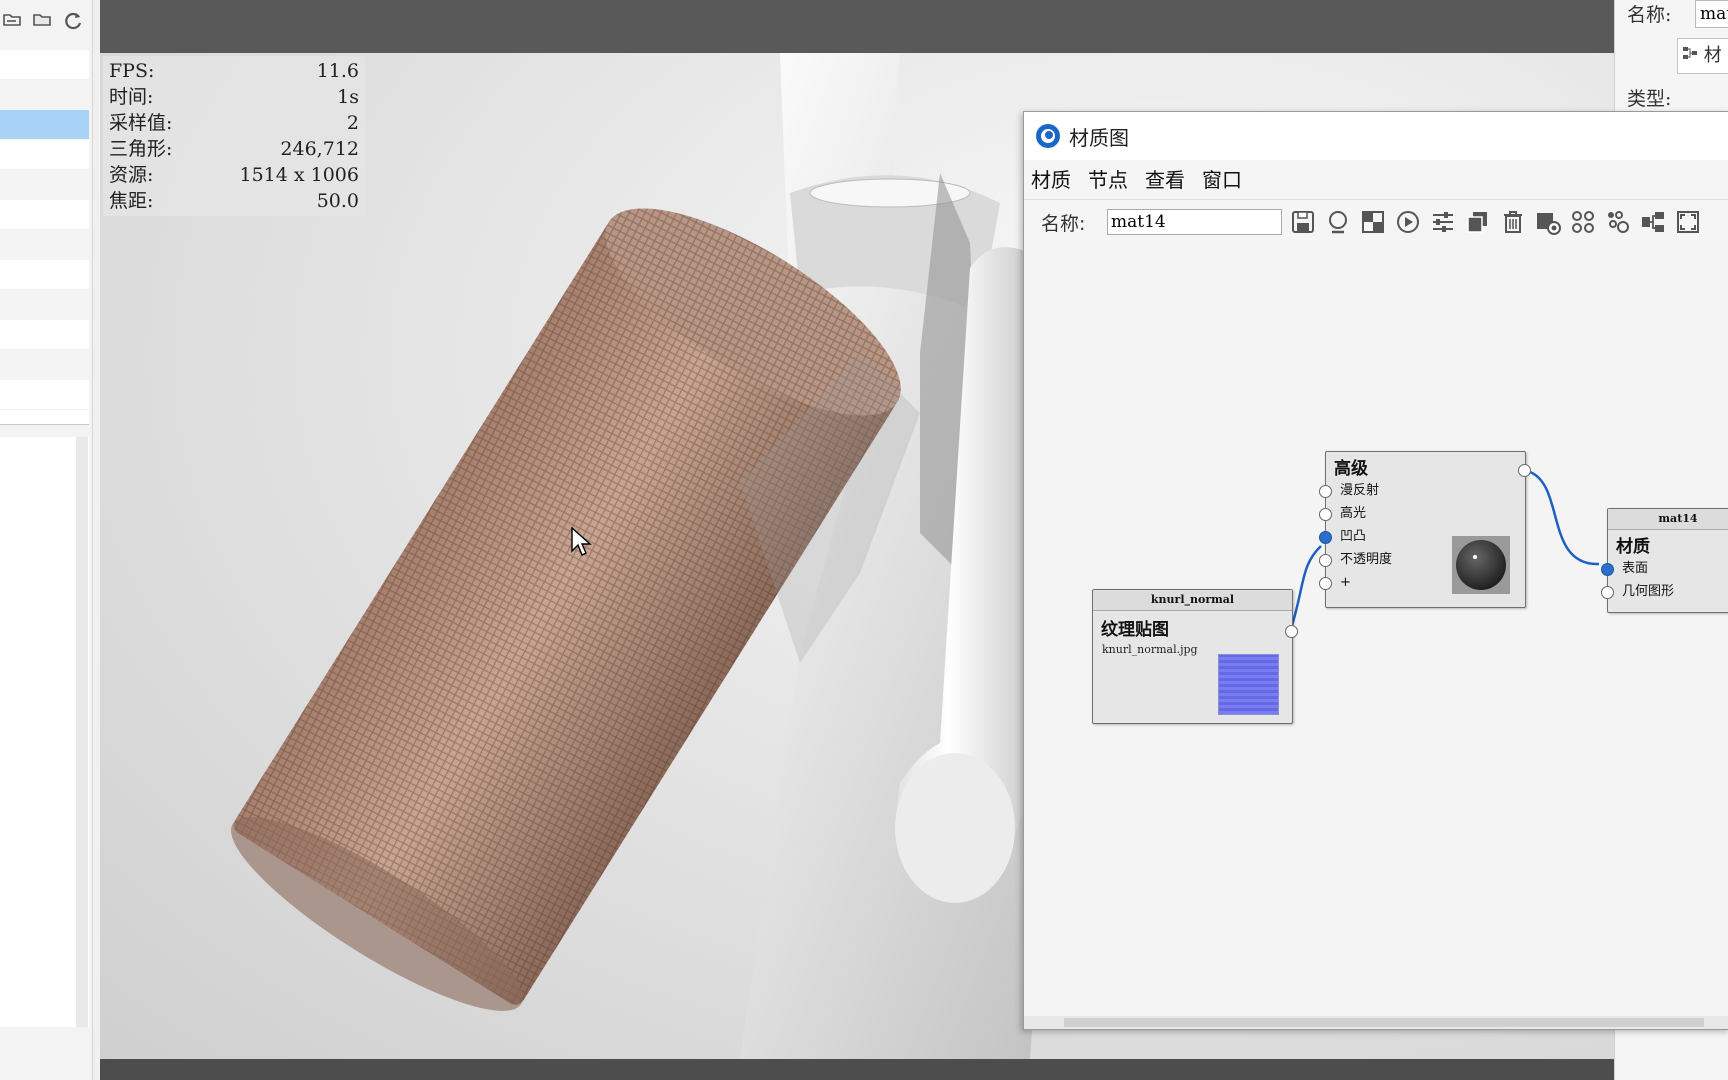 The image size is (1728, 1080). I want to click on scrollbar-thumb, so click(1384, 1022).